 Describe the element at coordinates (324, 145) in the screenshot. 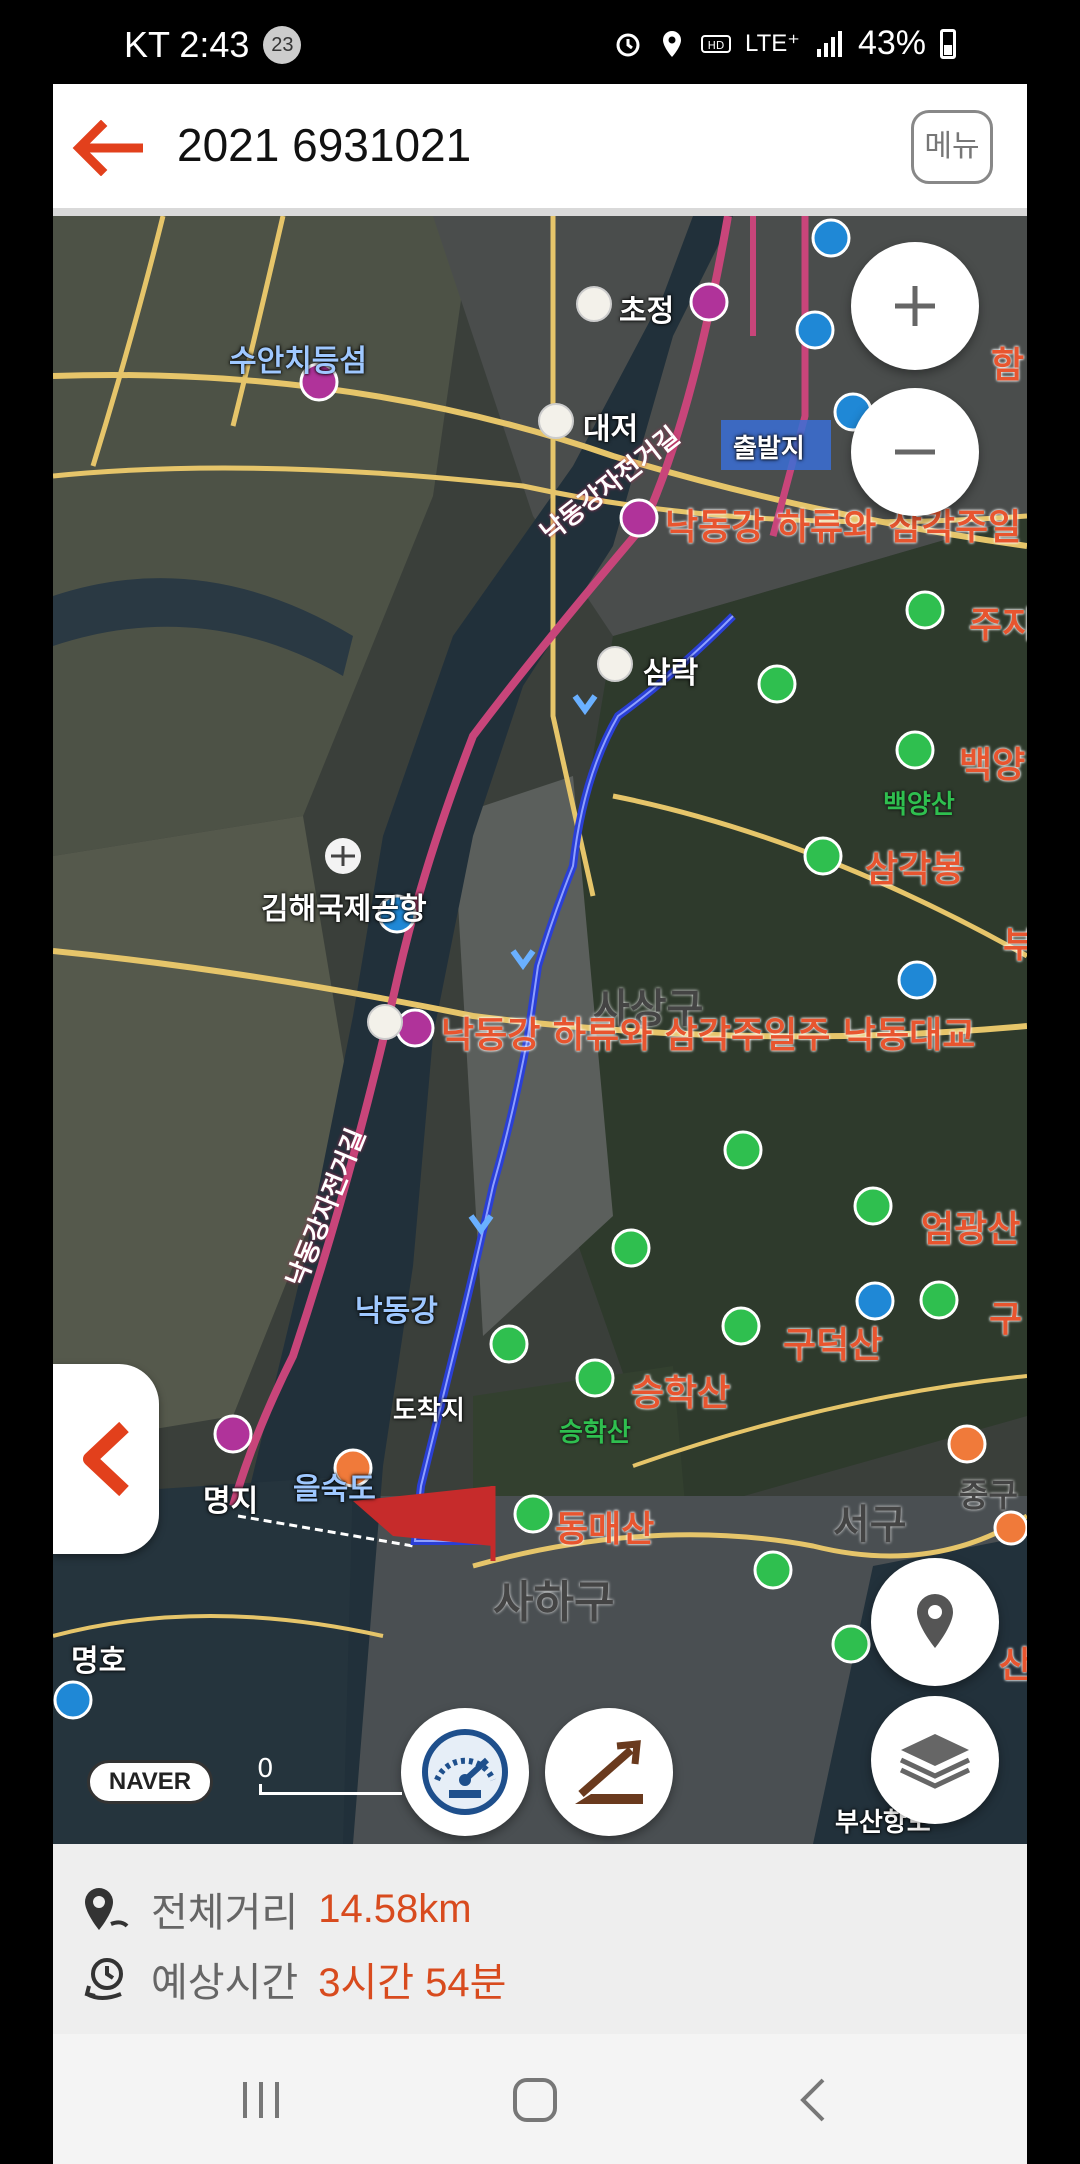

I see `page-title: 2021 6931021` at that location.